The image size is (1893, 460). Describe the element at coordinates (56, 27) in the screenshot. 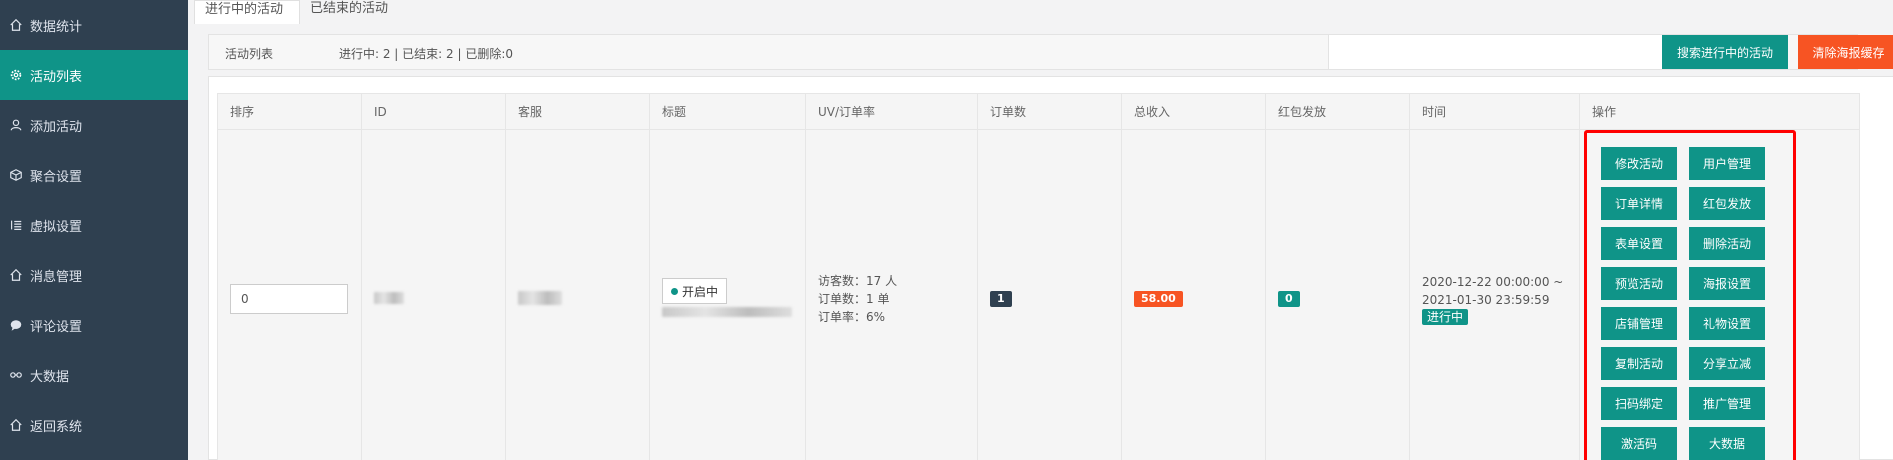

I see `sidebar-item-label: 数据统计` at that location.